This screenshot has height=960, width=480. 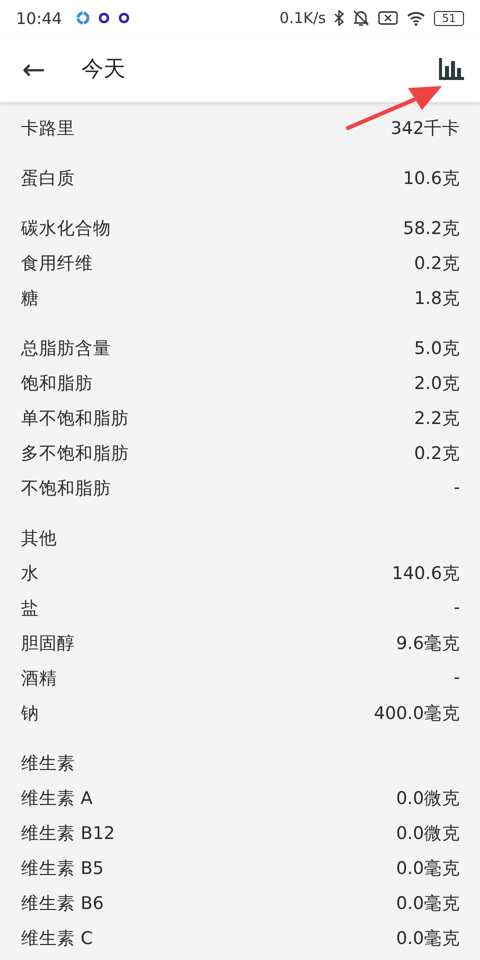 What do you see at coordinates (57, 939) in the screenshot?
I see `nutrient-name: 维生素 C` at bounding box center [57, 939].